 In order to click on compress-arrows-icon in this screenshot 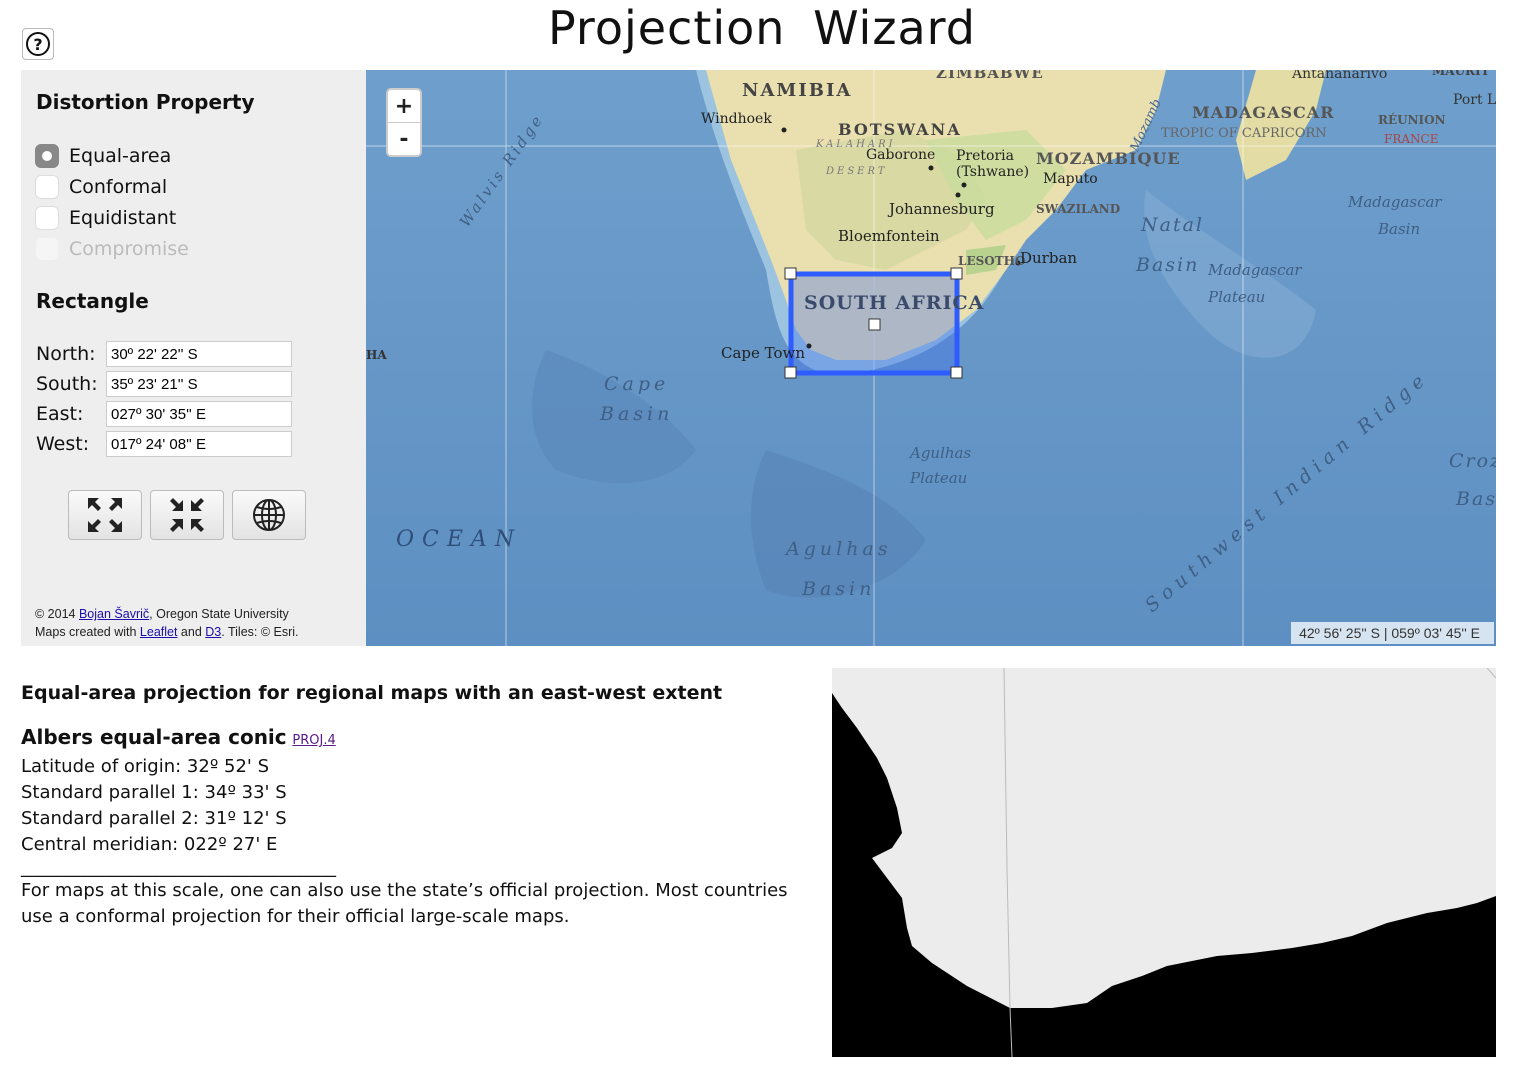, I will do `click(187, 515)`.